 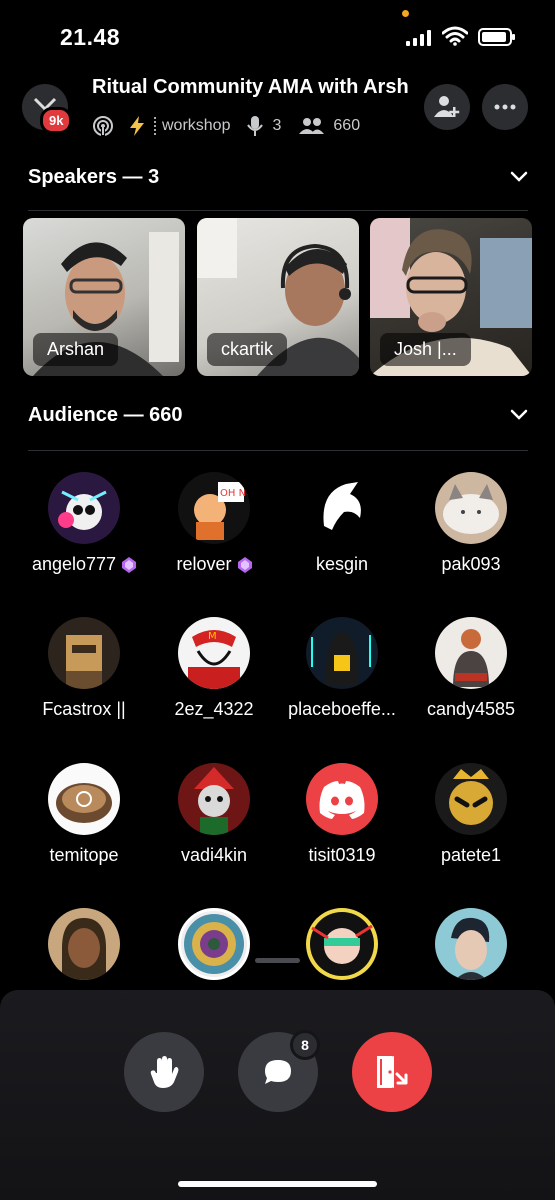 I want to click on audience-member: pak093, so click(x=471, y=523).